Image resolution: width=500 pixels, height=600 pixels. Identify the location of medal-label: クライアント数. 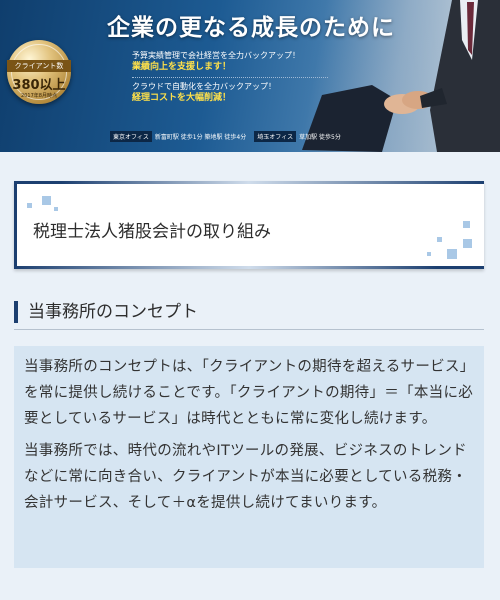
(39, 66).